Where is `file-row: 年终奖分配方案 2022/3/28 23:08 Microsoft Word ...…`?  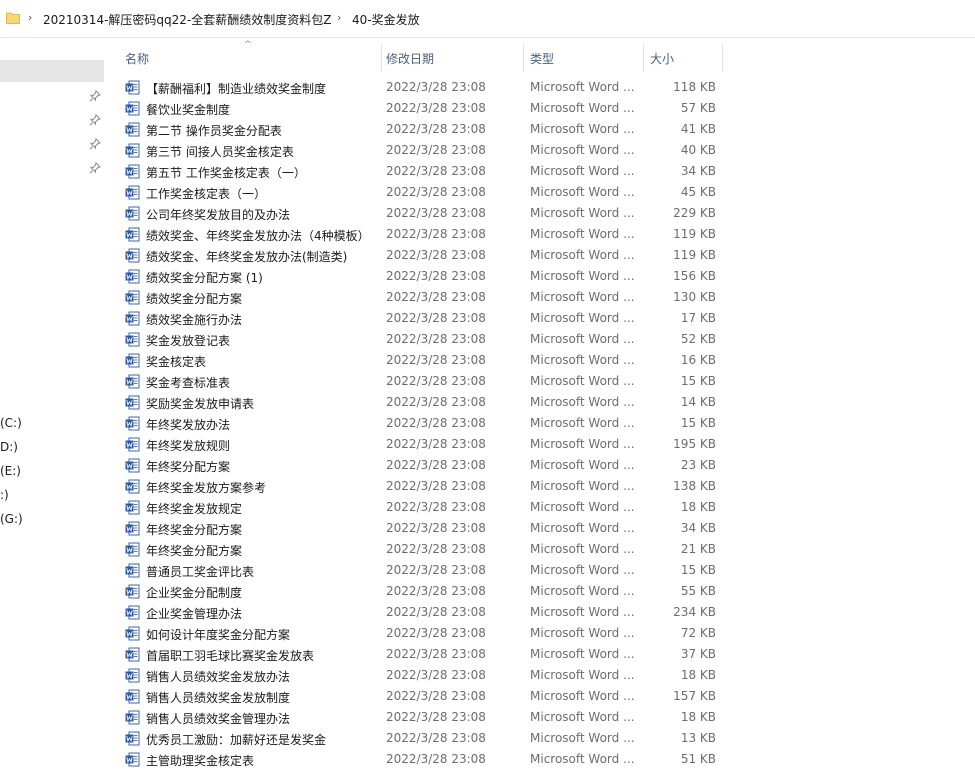
file-row: 年终奖分配方案 2022/3/28 23:08 Microsoft Word ...… is located at coordinates (421, 465).